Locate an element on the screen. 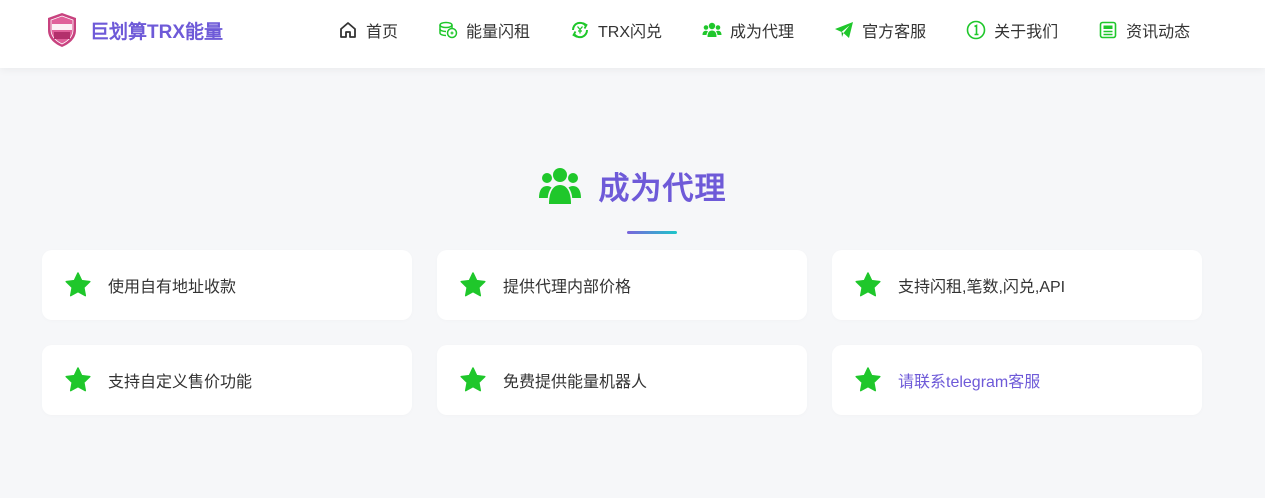 The height and width of the screenshot is (498, 1265). nav-item-news: 资讯动态 is located at coordinates (1144, 30).